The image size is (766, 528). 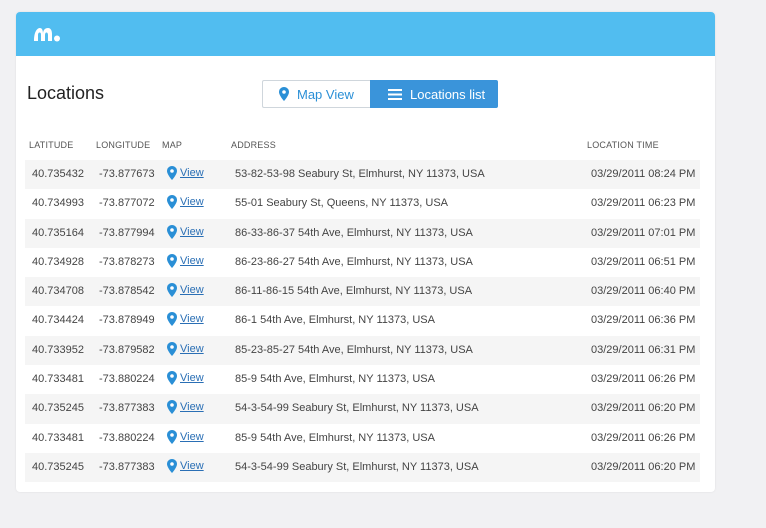 What do you see at coordinates (127, 203) in the screenshot?
I see `longitude-cell: -73.877072` at bounding box center [127, 203].